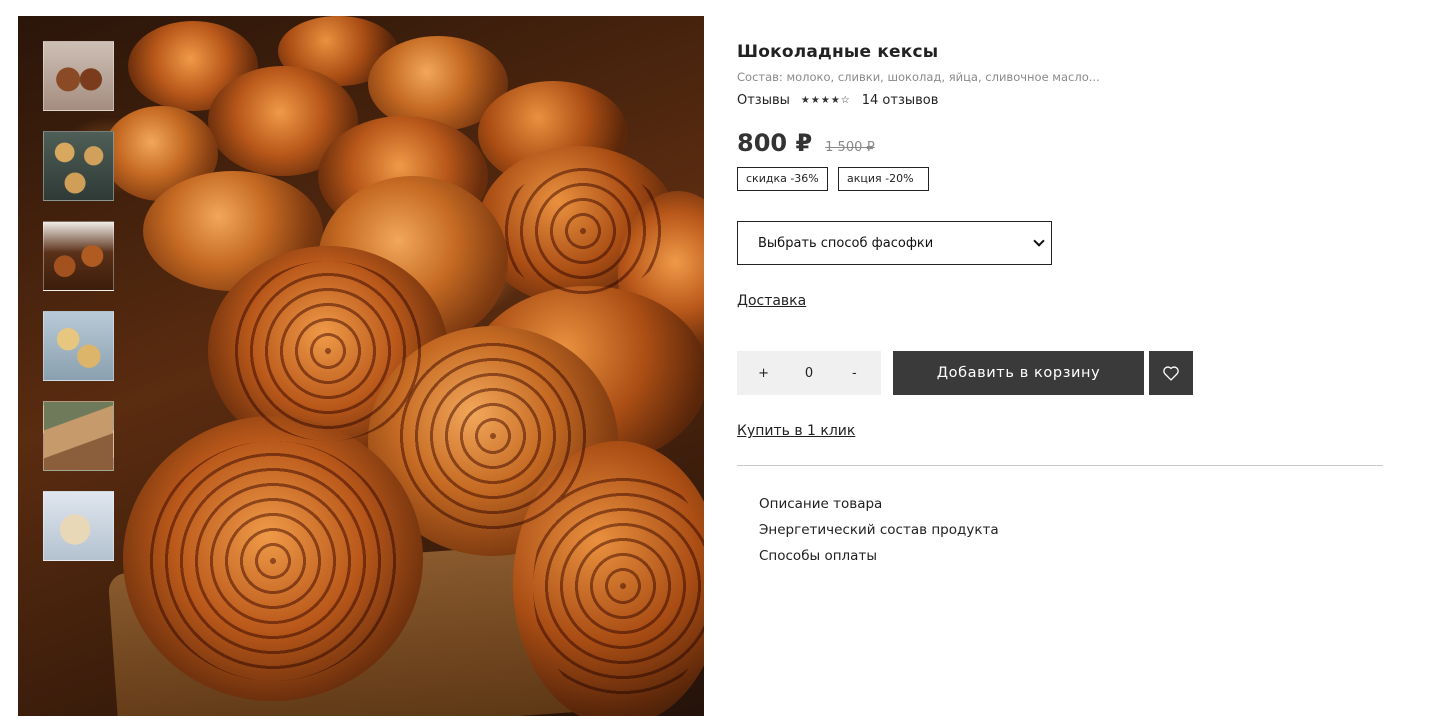 This screenshot has width=1430, height=727. Describe the element at coordinates (78, 436) in the screenshot. I see `thumbnail-pie-slices` at that location.